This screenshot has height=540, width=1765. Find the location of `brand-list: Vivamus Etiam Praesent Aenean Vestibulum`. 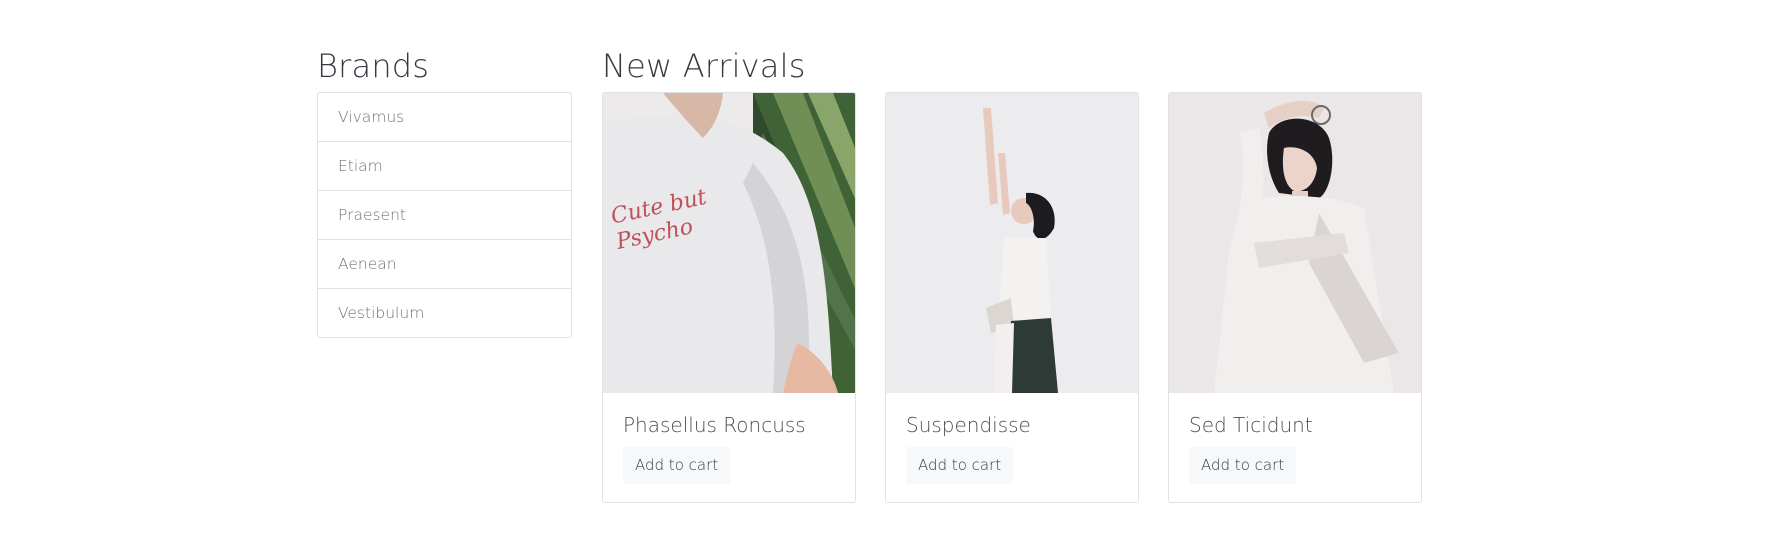

brand-list: Vivamus Etiam Praesent Aenean Vestibulum is located at coordinates (444, 215).